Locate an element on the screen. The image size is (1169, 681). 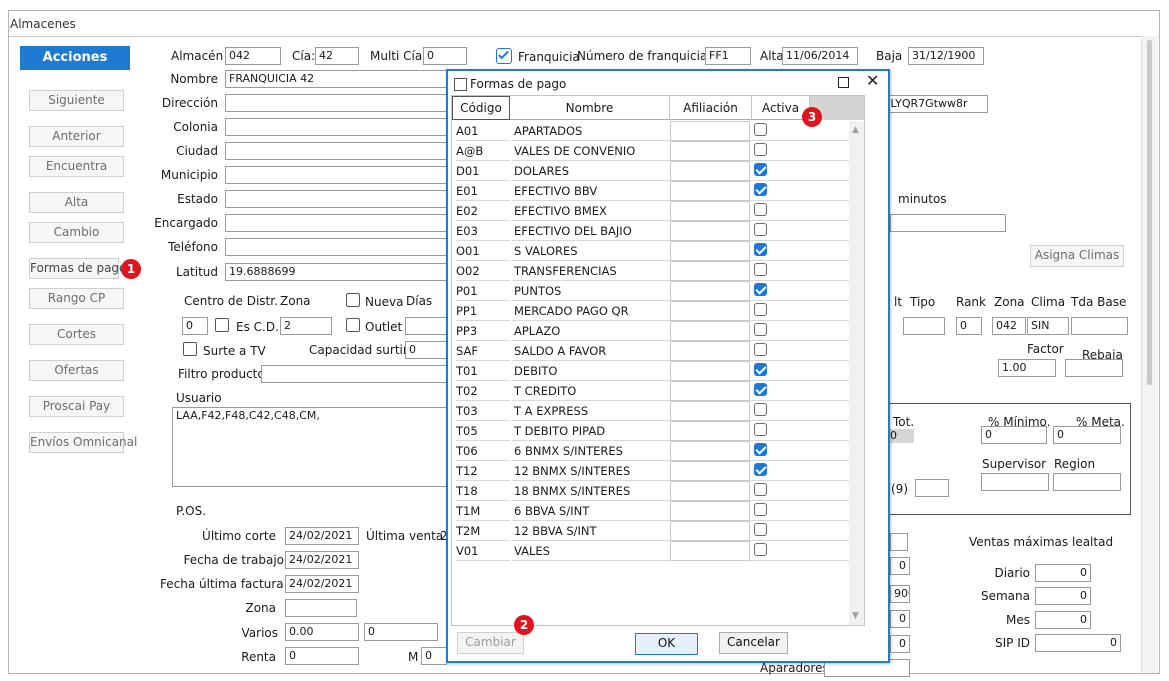
tdabase-field is located at coordinates (1099, 326).